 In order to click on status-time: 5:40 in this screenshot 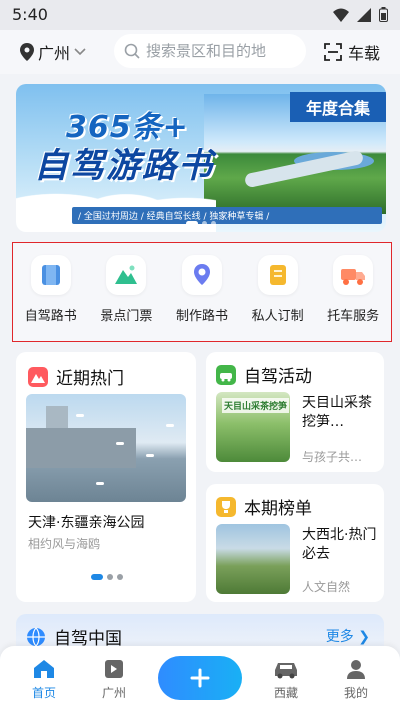, I will do `click(30, 14)`.